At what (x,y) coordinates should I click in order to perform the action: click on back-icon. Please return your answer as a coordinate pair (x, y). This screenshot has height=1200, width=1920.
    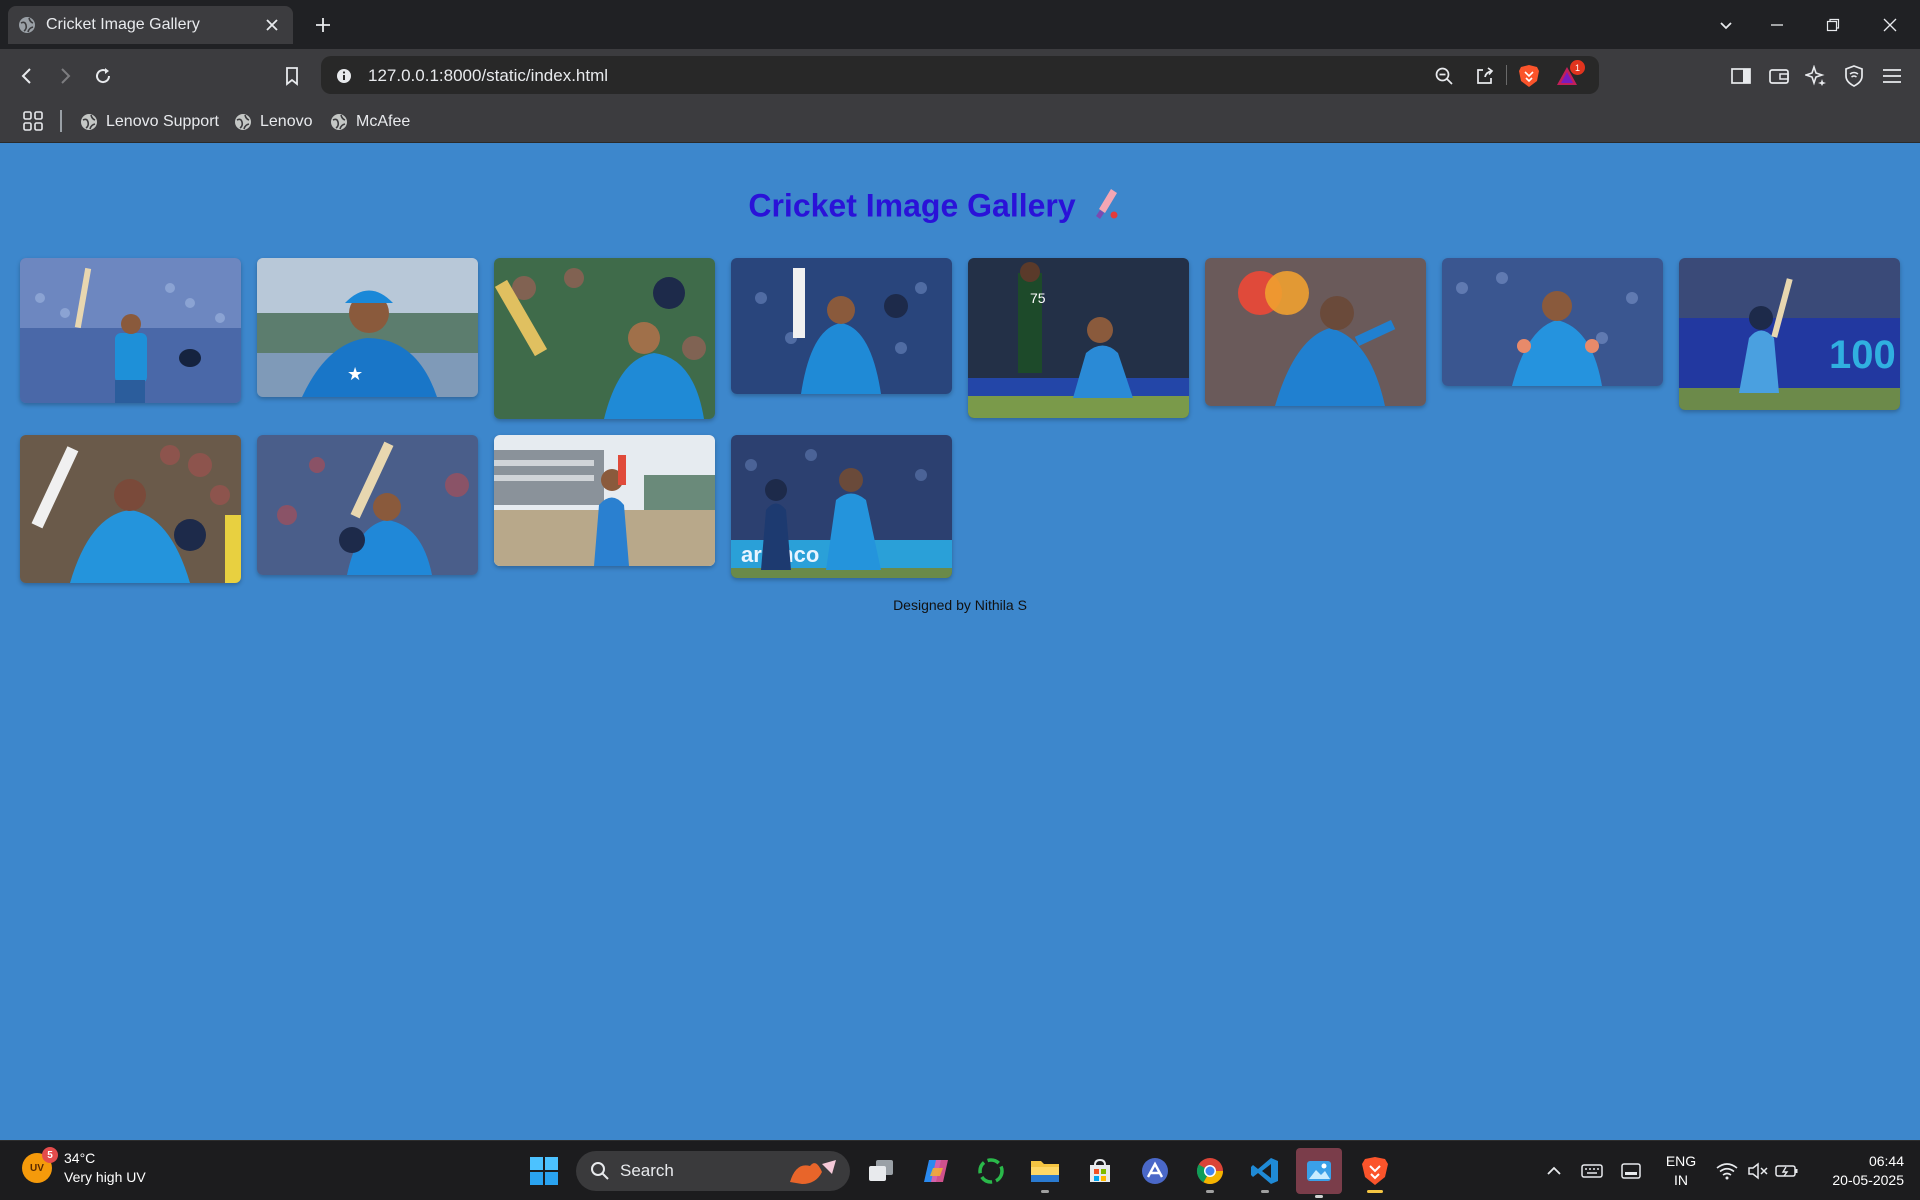
    Looking at the image, I should click on (27, 76).